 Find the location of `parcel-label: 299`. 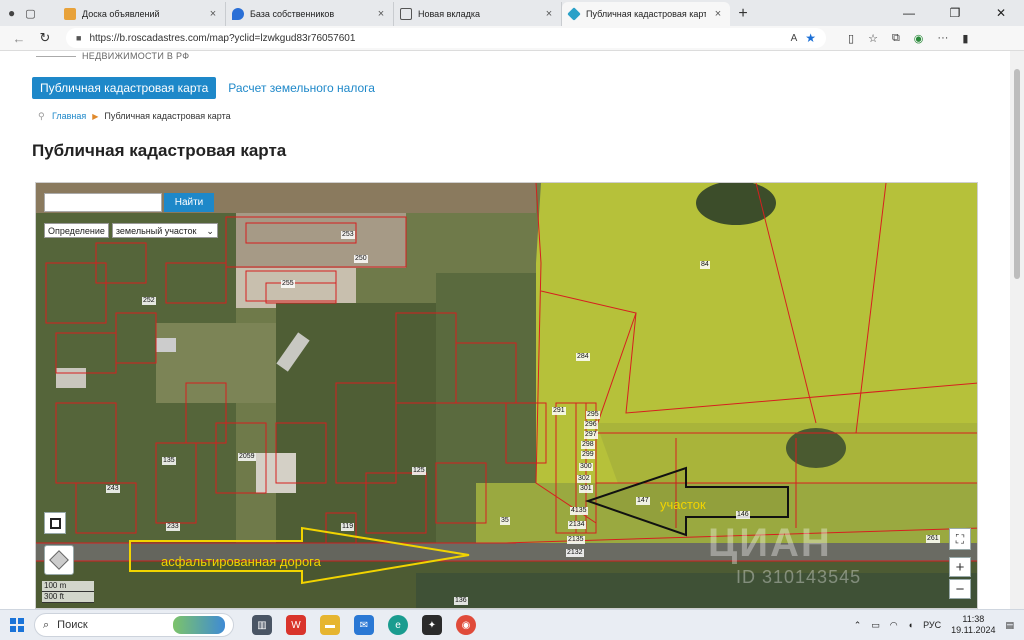

parcel-label: 299 is located at coordinates (588, 455).